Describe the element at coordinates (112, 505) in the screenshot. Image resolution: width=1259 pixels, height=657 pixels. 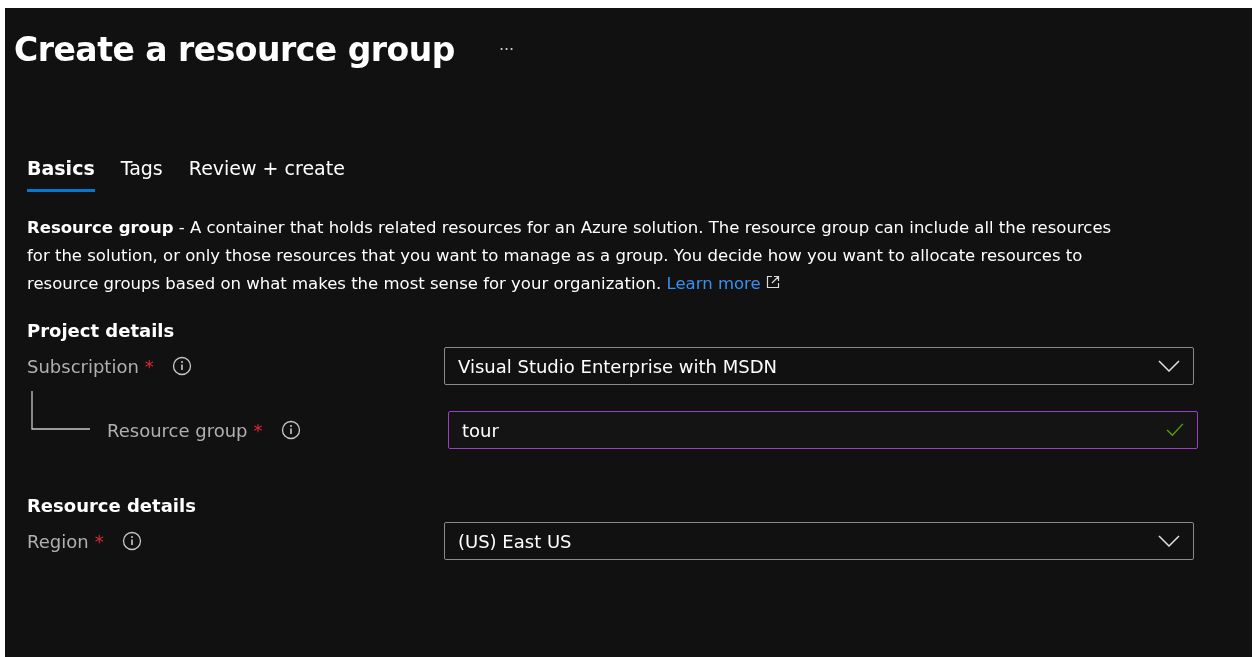
I see `section-heading: Resource details` at that location.